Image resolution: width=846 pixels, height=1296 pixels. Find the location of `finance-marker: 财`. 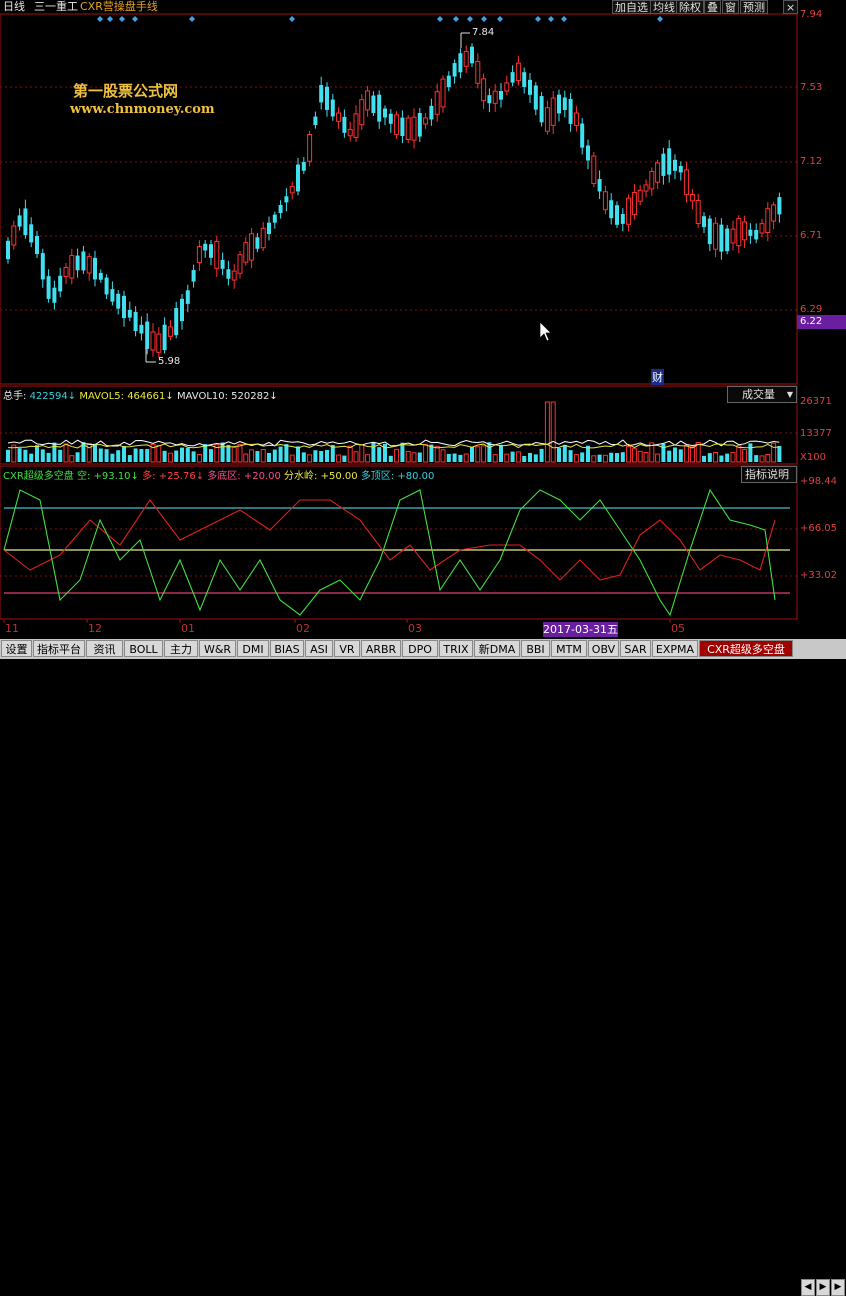

finance-marker: 财 is located at coordinates (657, 377).